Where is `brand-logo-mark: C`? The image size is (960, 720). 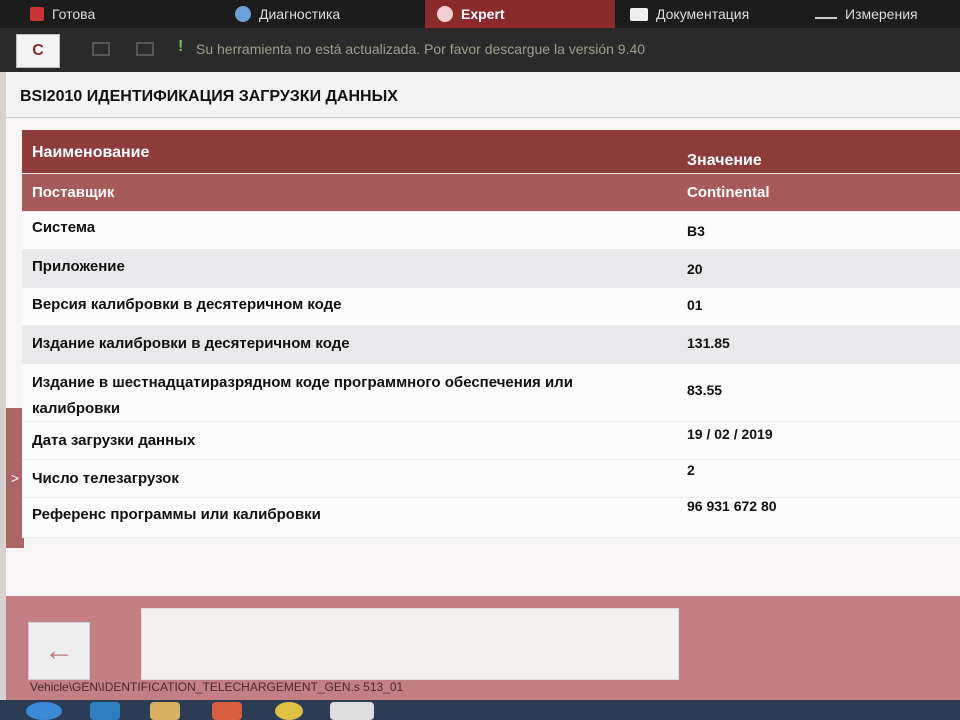
brand-logo-mark: C is located at coordinates (38, 50).